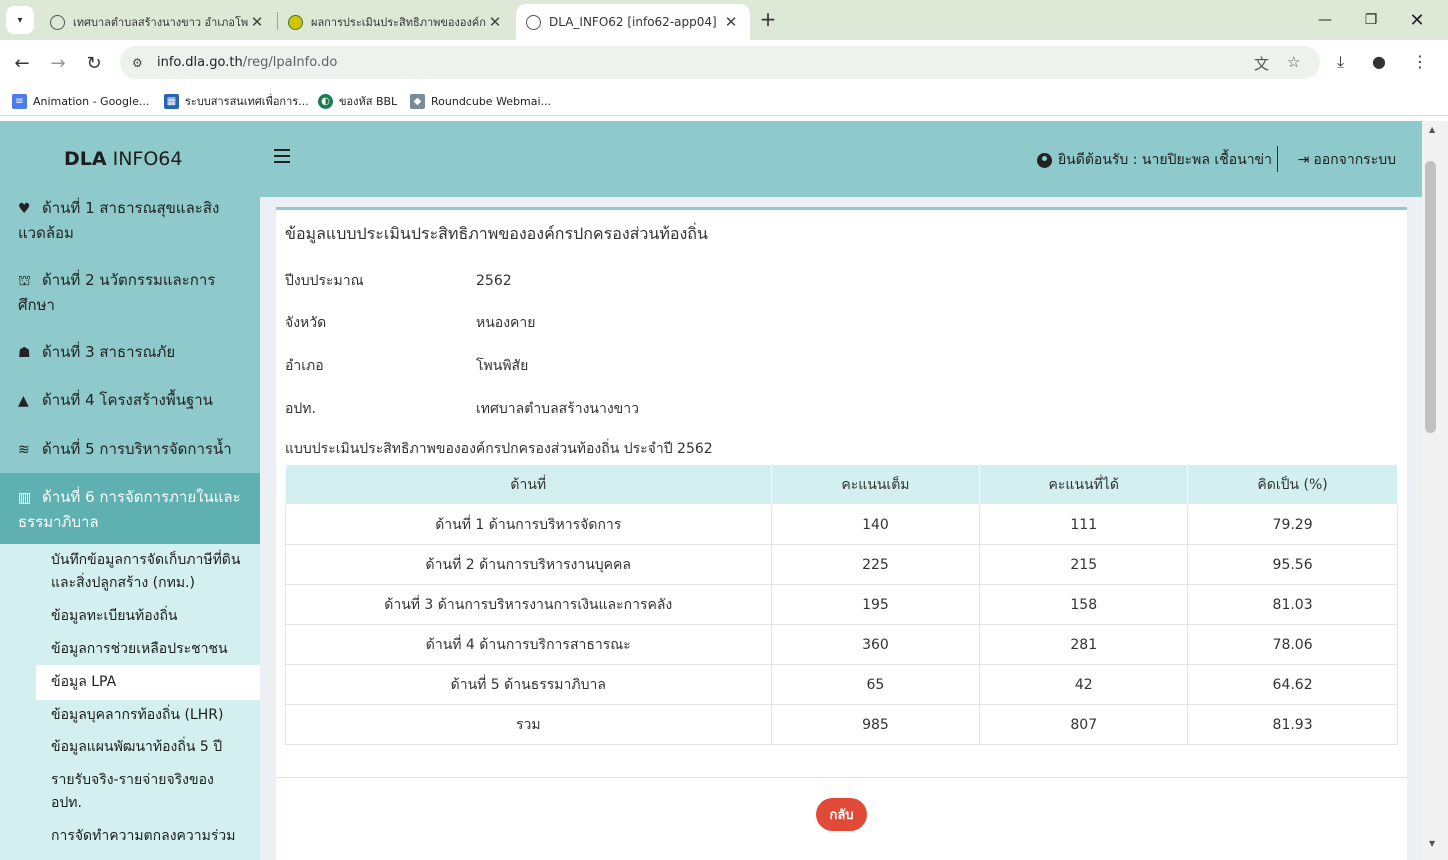 This screenshot has height=860, width=1448. What do you see at coordinates (129, 280) in the screenshot?
I see `menu-label: ด้านที่ 2 นวัตกรรมและการ` at bounding box center [129, 280].